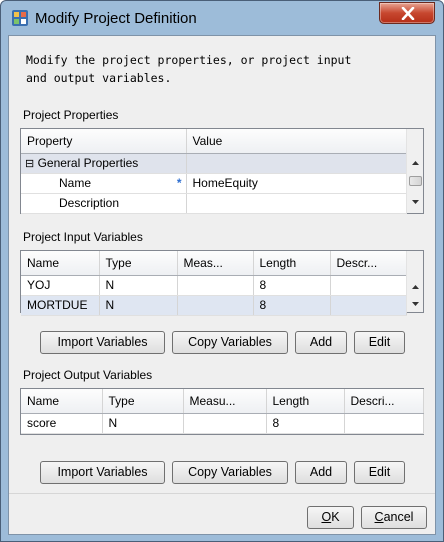 This screenshot has width=444, height=542. I want to click on required-marker: *, so click(179, 183).